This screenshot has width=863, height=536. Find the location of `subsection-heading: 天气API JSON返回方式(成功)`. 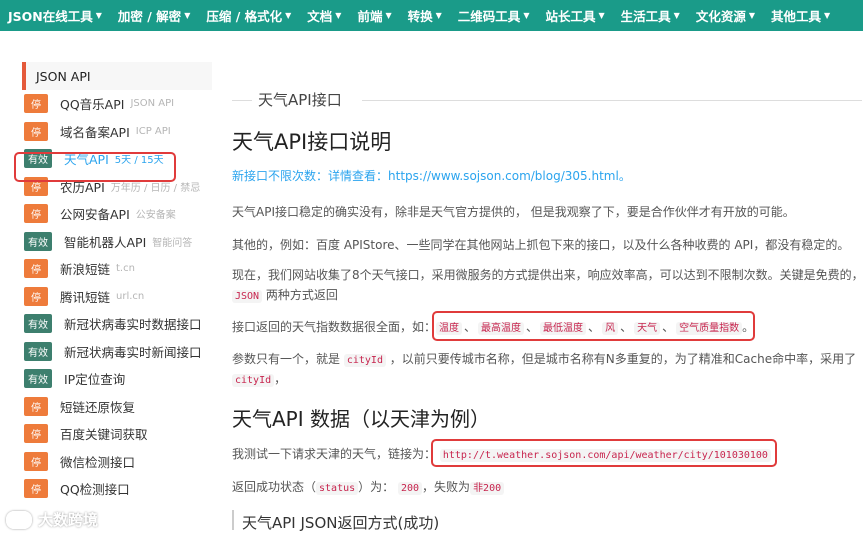

subsection-heading: 天气API JSON返回方式(成功) is located at coordinates (341, 523).